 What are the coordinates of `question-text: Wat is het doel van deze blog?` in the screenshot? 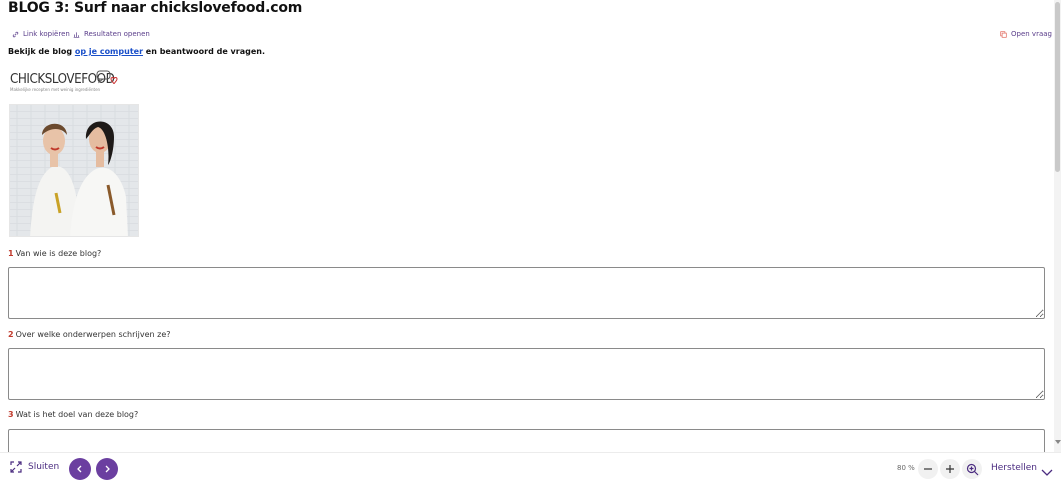 It's located at (77, 414).